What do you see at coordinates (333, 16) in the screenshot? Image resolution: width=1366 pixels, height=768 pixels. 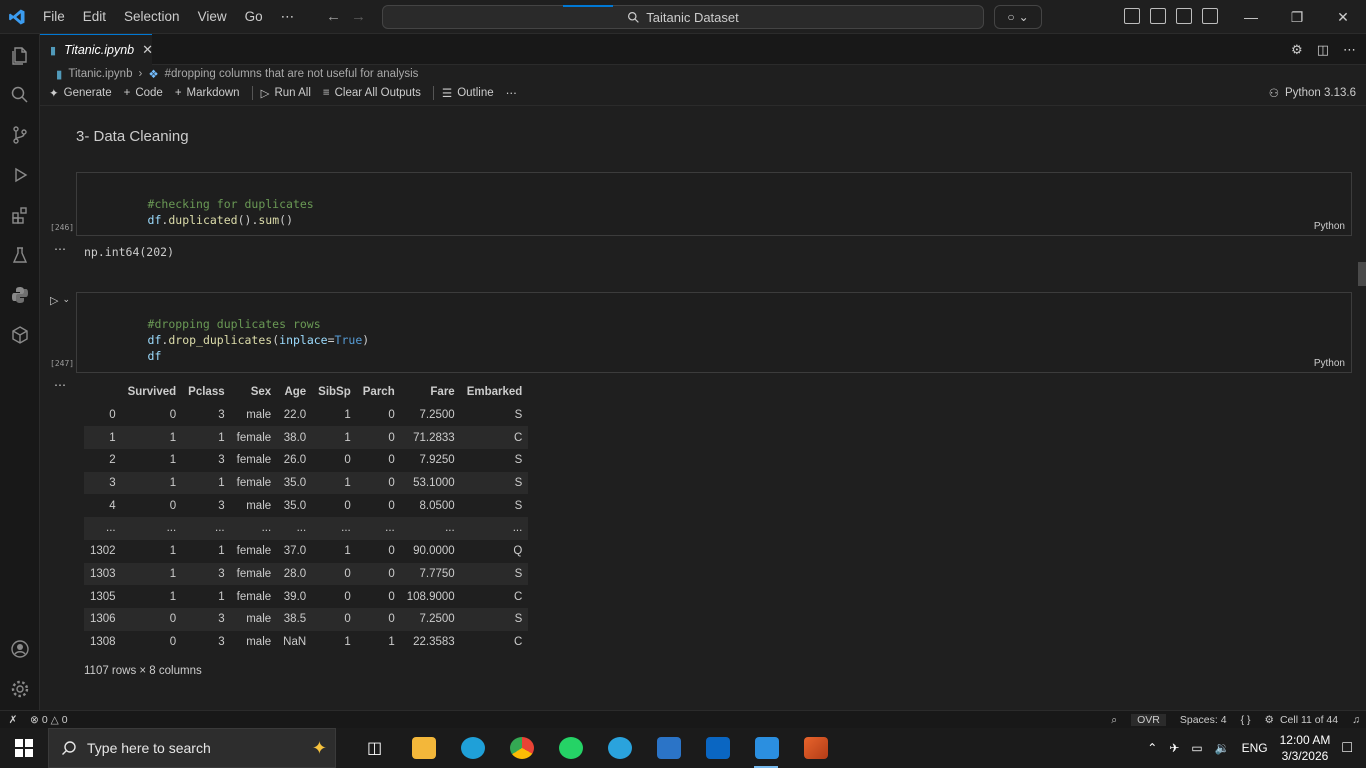 I see `back-arrow-icon: ←` at bounding box center [333, 16].